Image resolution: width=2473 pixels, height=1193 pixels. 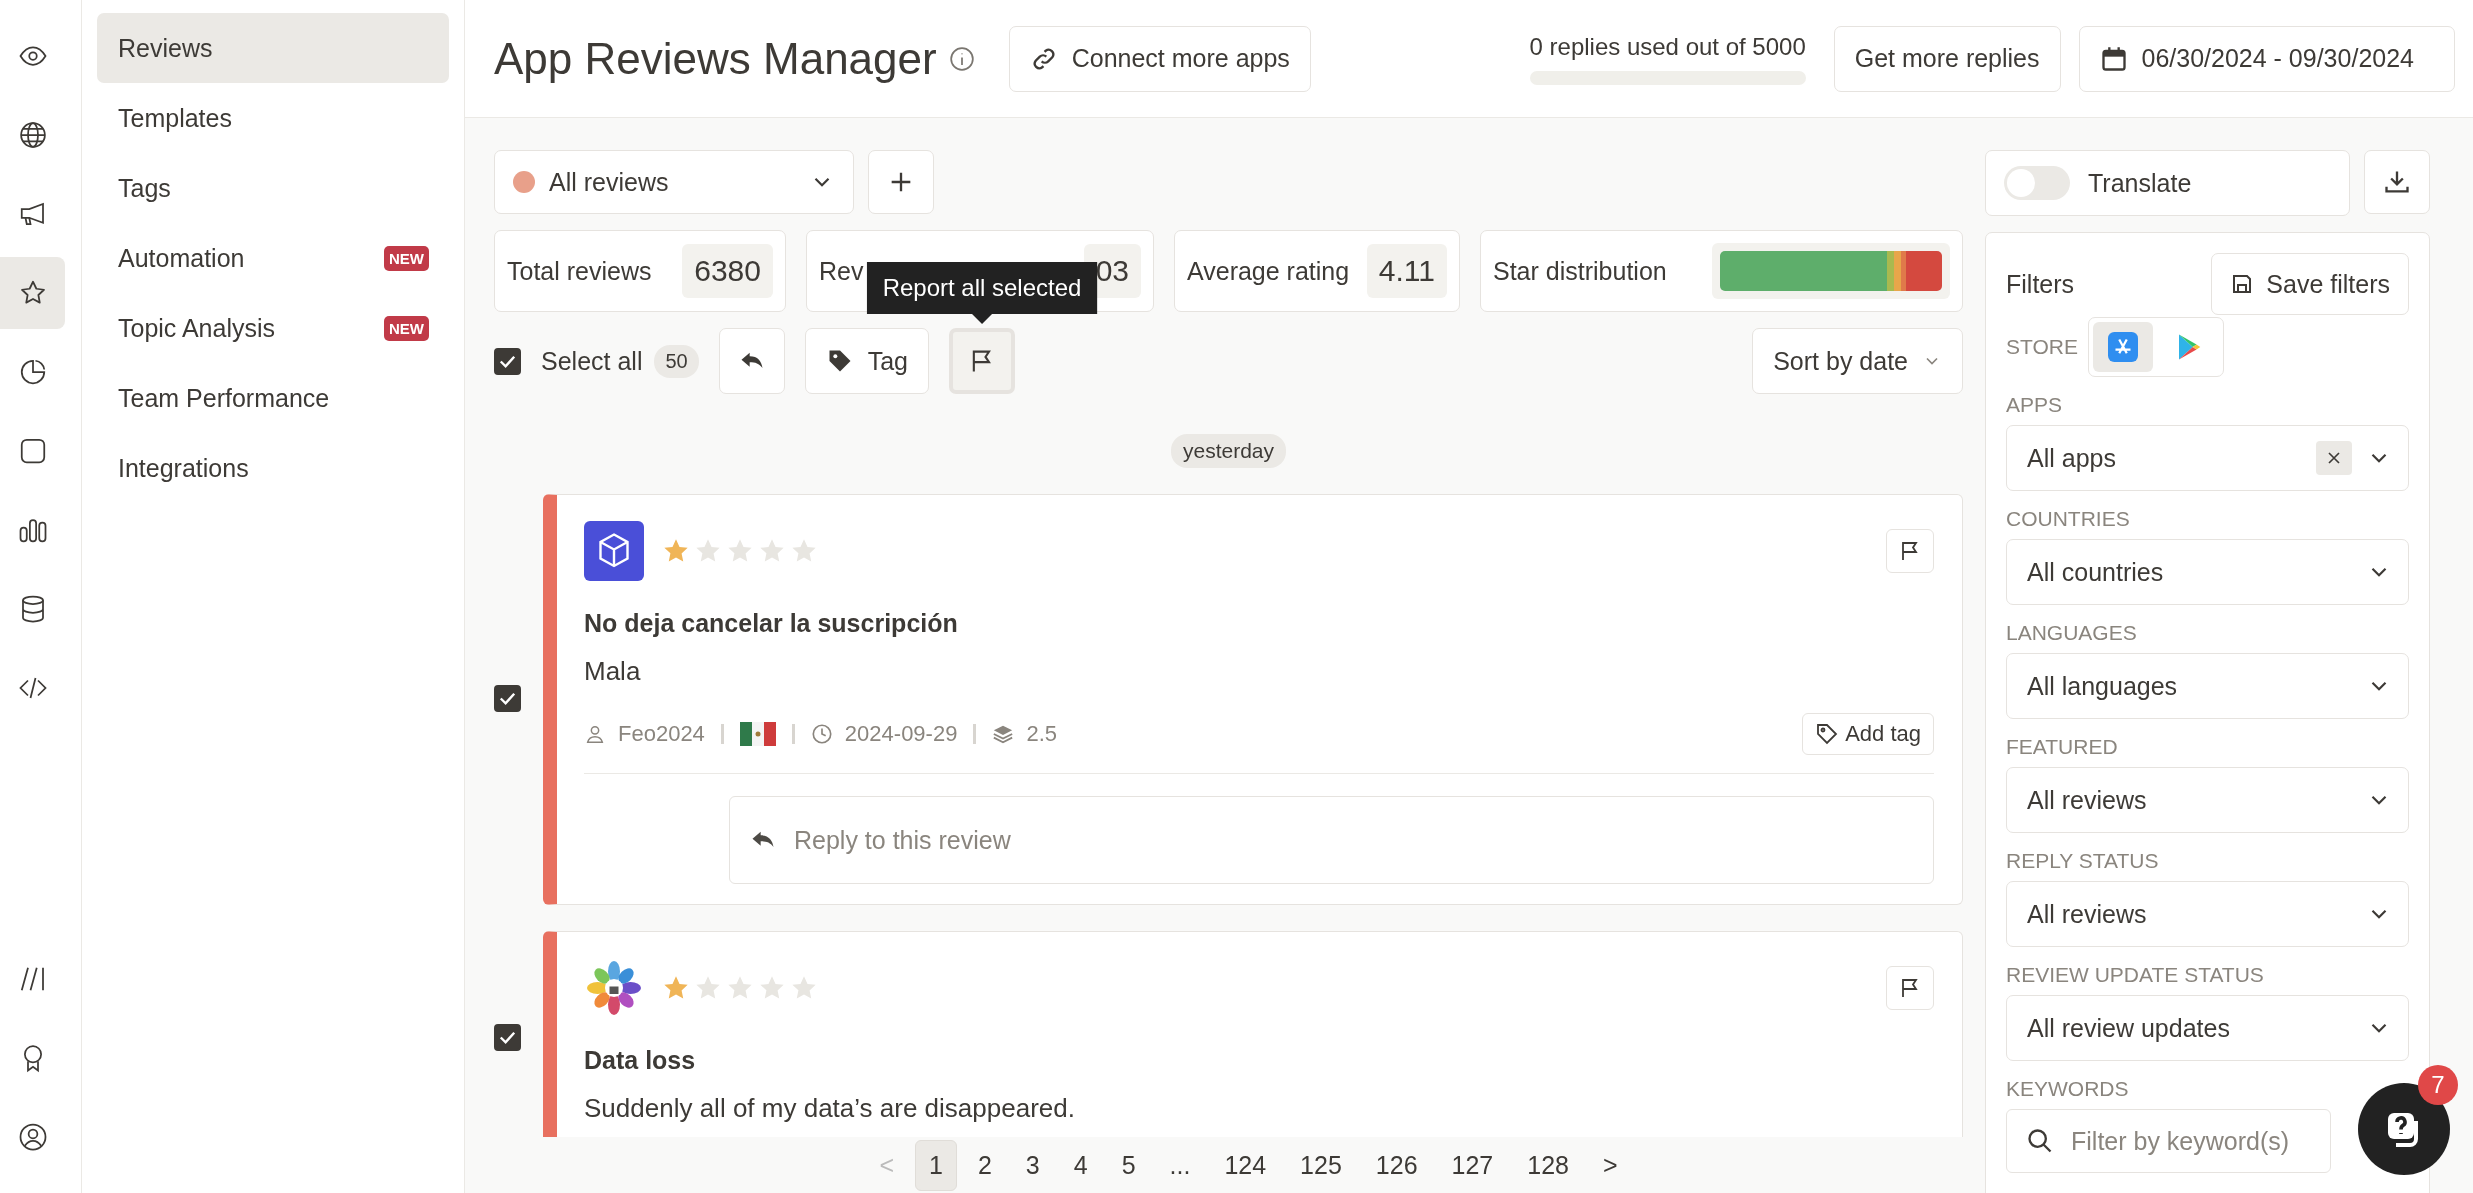 What do you see at coordinates (715, 58) in the screenshot?
I see `page-title: App Reviews Manager` at bounding box center [715, 58].